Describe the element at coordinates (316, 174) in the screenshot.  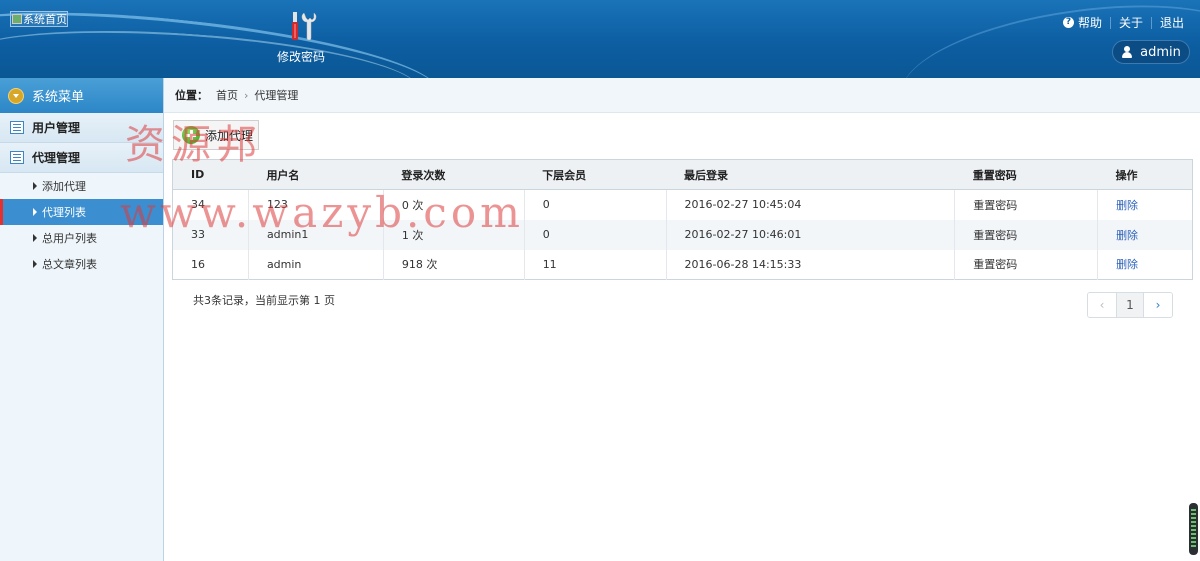
I see `col-header-username: 用户名` at that location.